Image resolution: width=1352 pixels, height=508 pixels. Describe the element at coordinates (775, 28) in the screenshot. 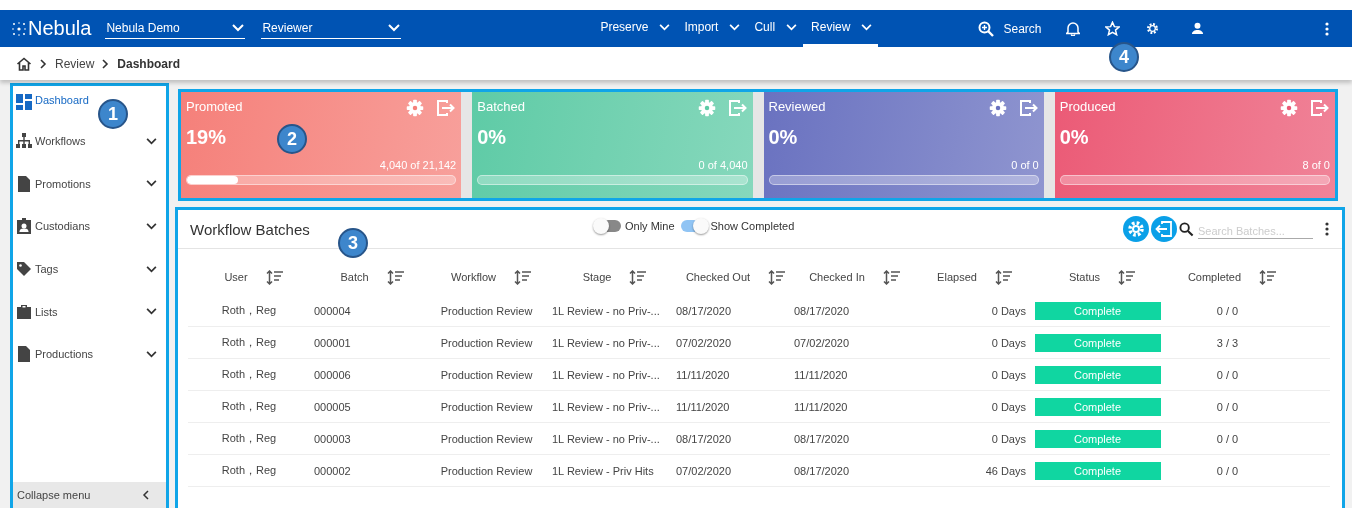

I see `nav-tab: Cull` at that location.